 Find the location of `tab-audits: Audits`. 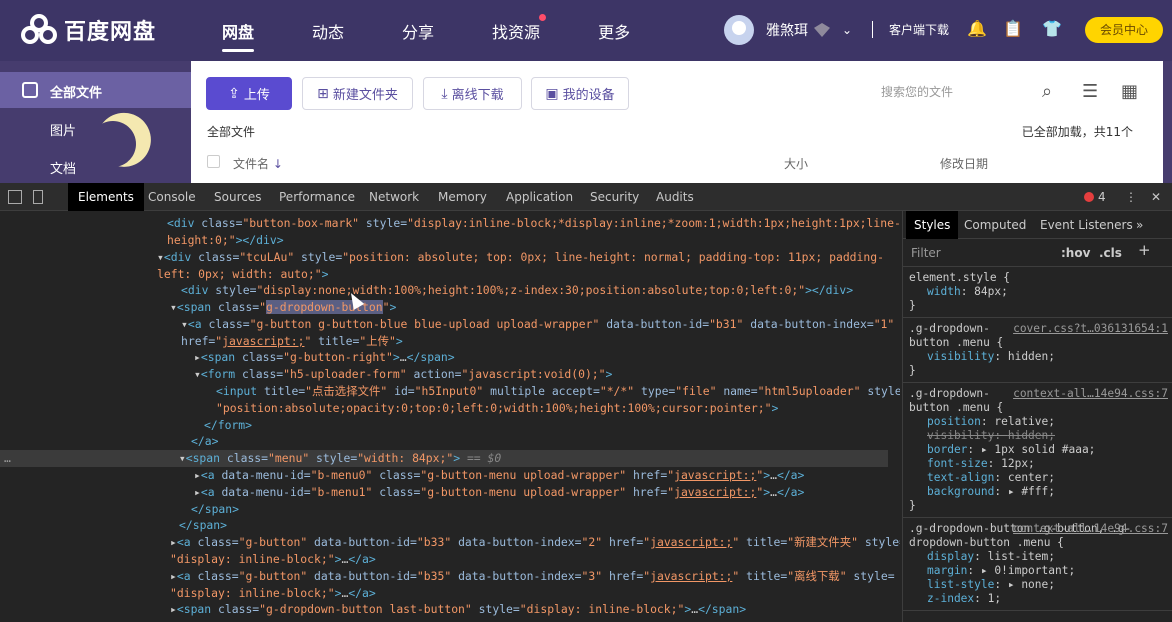

tab-audits: Audits is located at coordinates (675, 197).